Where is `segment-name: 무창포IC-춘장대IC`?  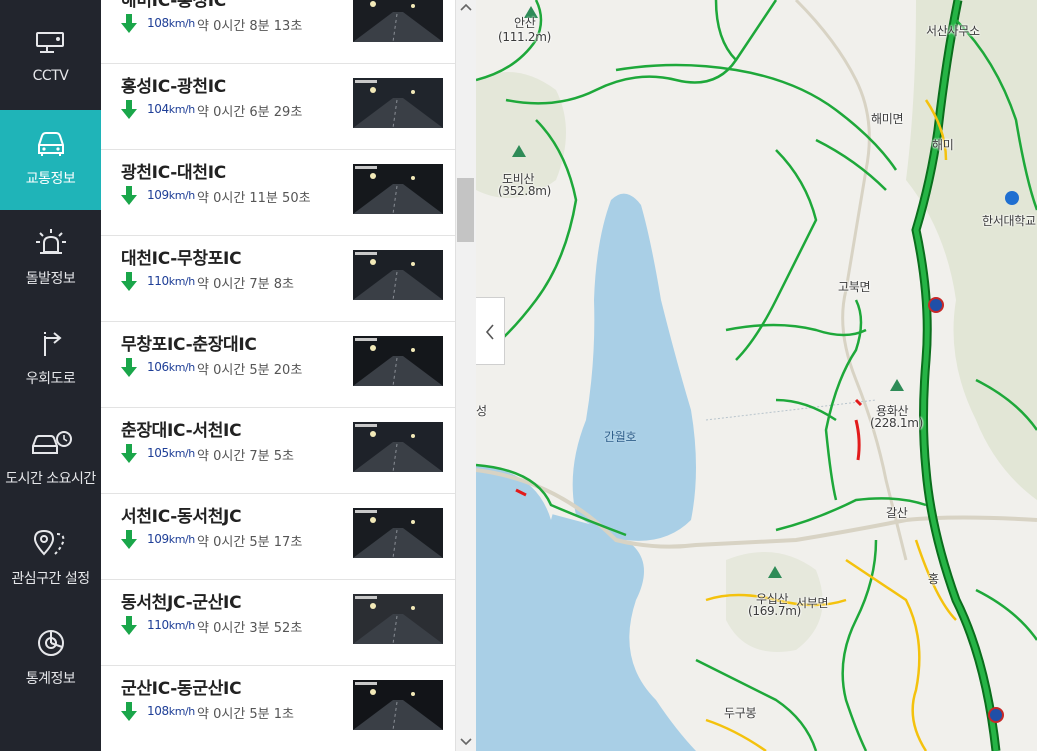
segment-name: 무창포IC-춘장대IC is located at coordinates (189, 345).